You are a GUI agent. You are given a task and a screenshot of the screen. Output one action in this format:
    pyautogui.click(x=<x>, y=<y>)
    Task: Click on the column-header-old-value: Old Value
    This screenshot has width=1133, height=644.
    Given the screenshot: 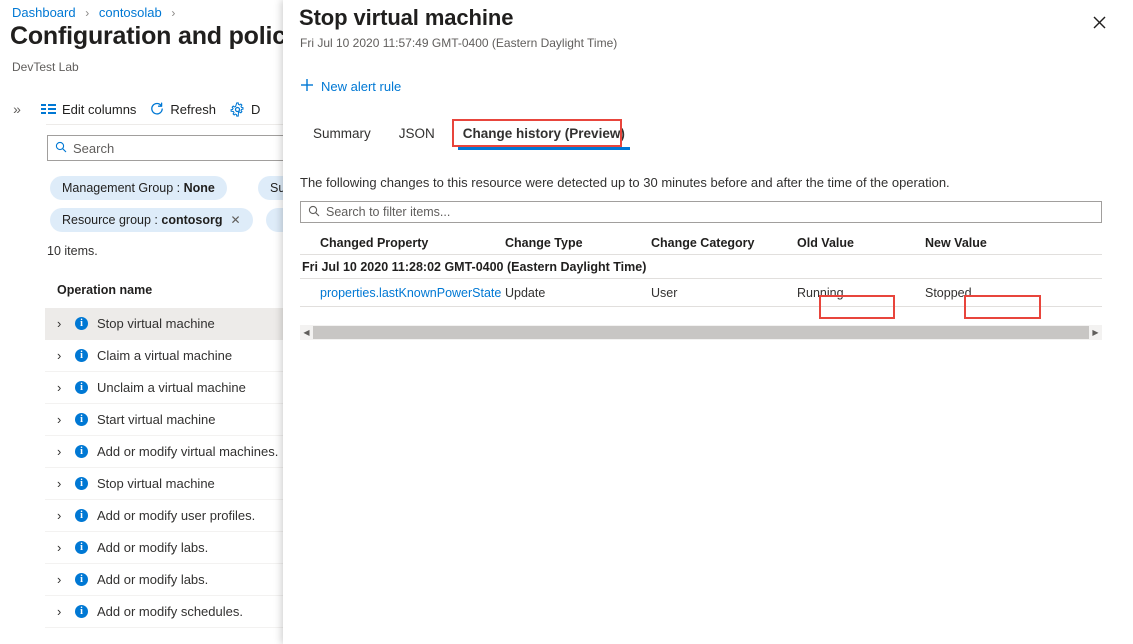 What is the action you would take?
    pyautogui.click(x=861, y=243)
    